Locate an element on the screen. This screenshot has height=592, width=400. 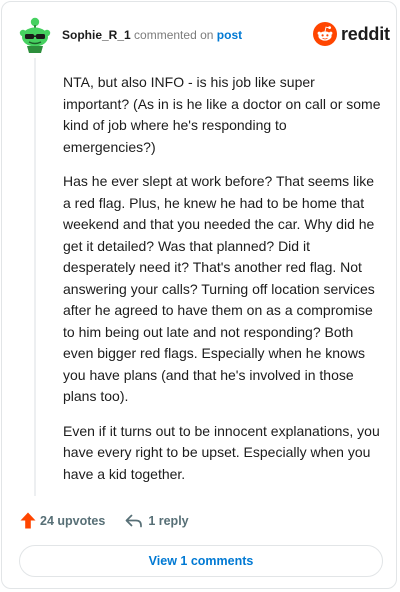
snoo-avatar-icon is located at coordinates (35, 35).